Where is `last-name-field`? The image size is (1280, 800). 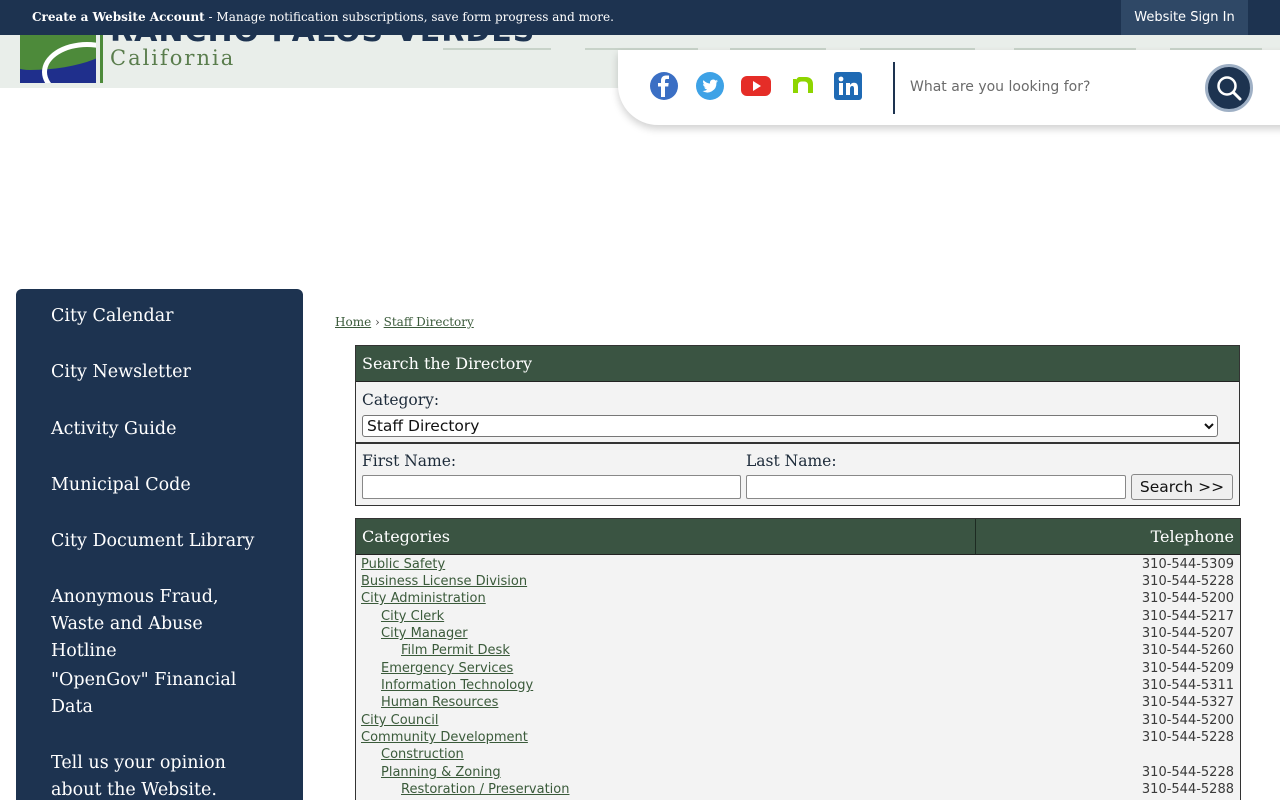 last-name-field is located at coordinates (936, 487).